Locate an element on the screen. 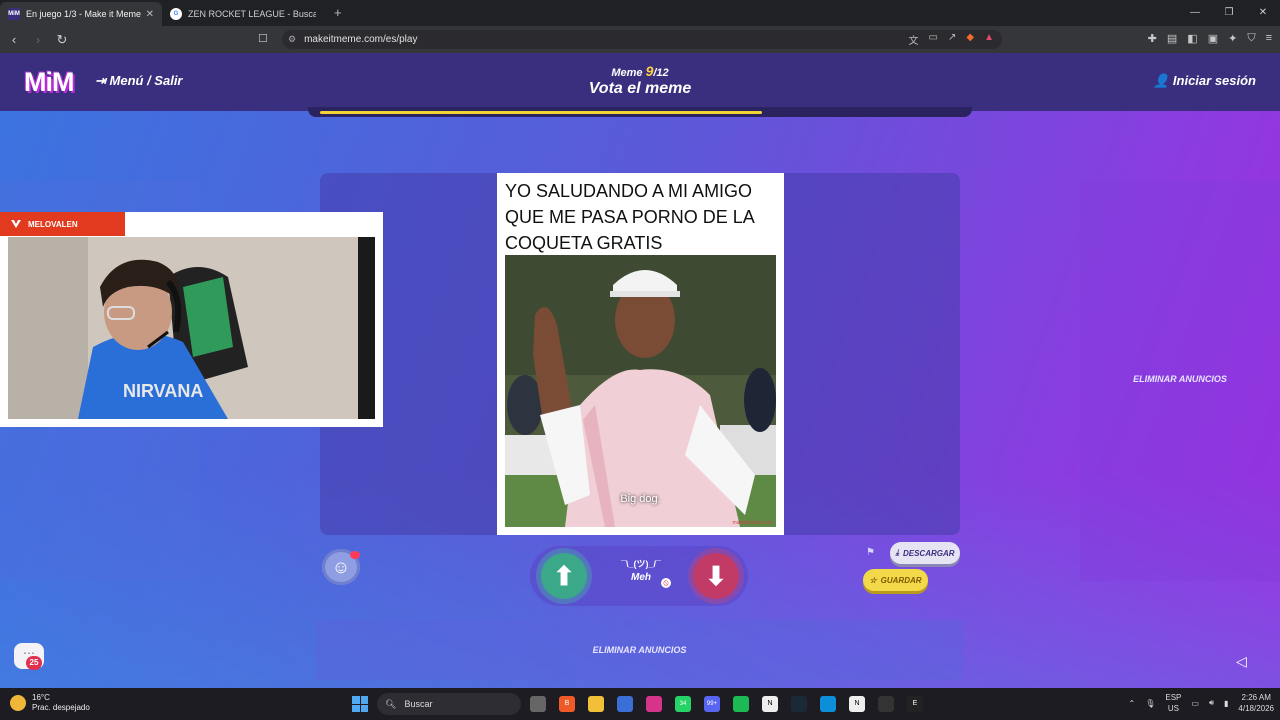  download-label: DESCARGAR is located at coordinates (928, 553).